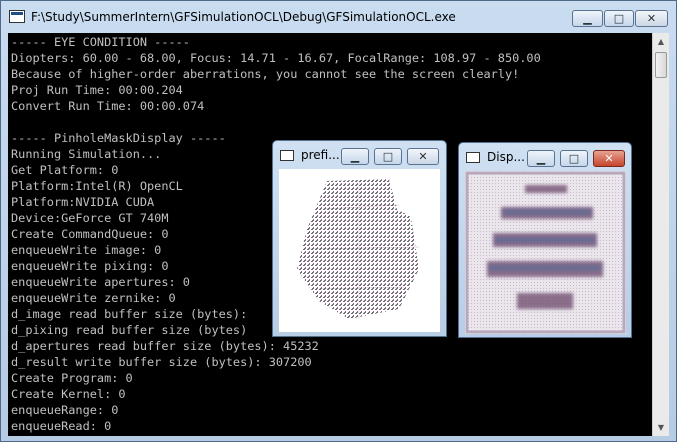 The height and width of the screenshot is (442, 677). I want to click on display-blur-image, so click(545, 252).